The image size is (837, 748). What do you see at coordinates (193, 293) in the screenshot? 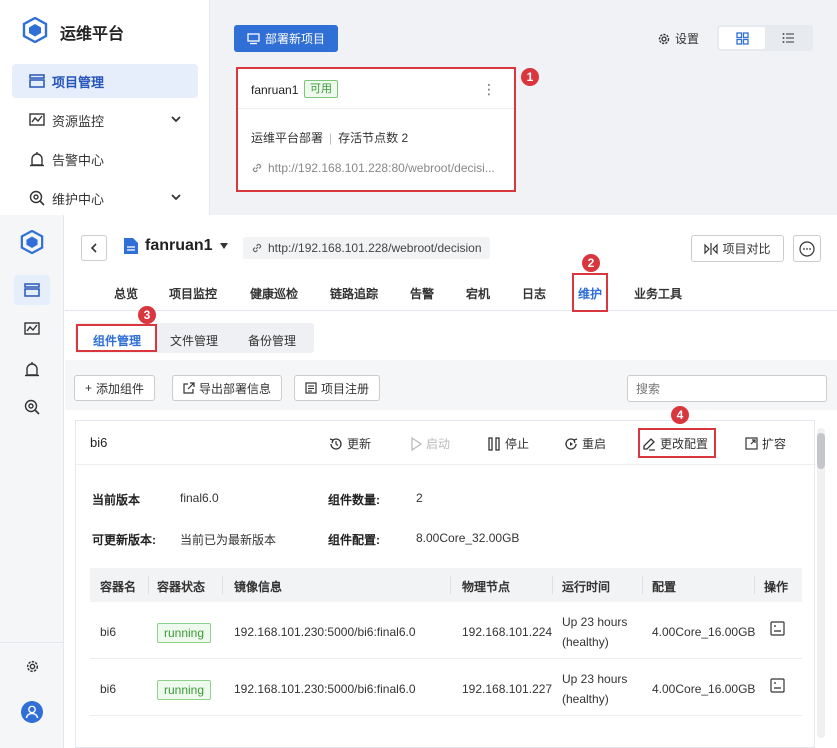
I see `tab-project-monitor: 项目监控` at bounding box center [193, 293].